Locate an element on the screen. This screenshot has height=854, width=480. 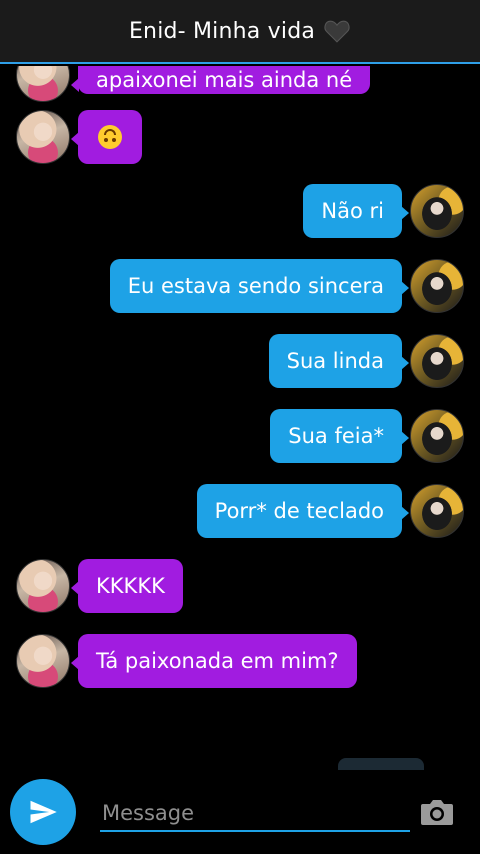
chat-header: Enid- Minha vida is located at coordinates (240, 32).